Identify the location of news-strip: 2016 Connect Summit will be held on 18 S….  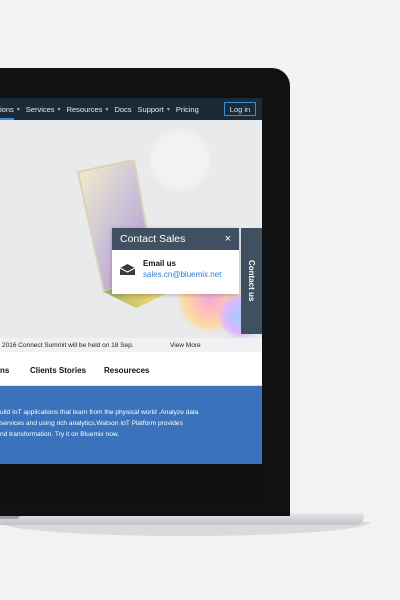
(131, 345).